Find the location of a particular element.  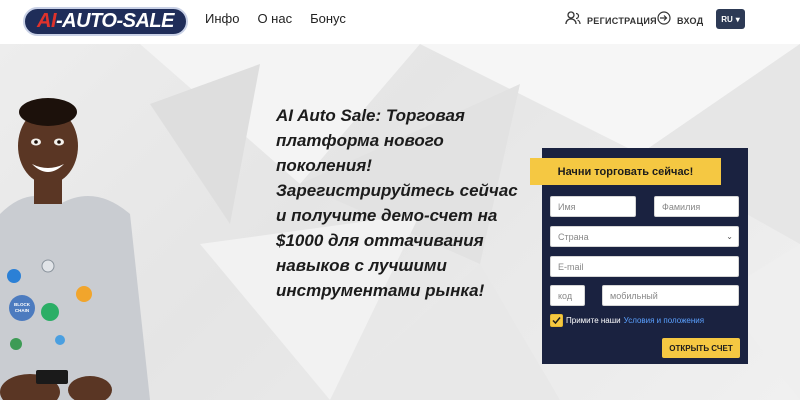

terms-text: Примите наши is located at coordinates (593, 320).